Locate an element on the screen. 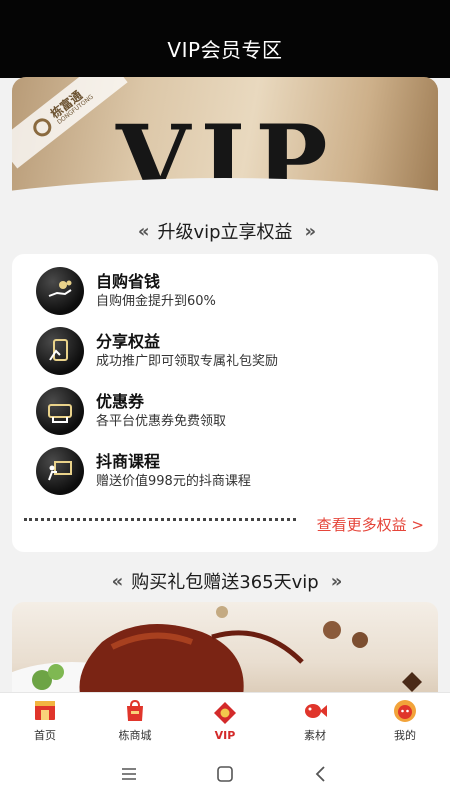 This screenshot has width=450, height=800. benefit-item: 优惠券 各平台优惠券免费领取 is located at coordinates (131, 411).